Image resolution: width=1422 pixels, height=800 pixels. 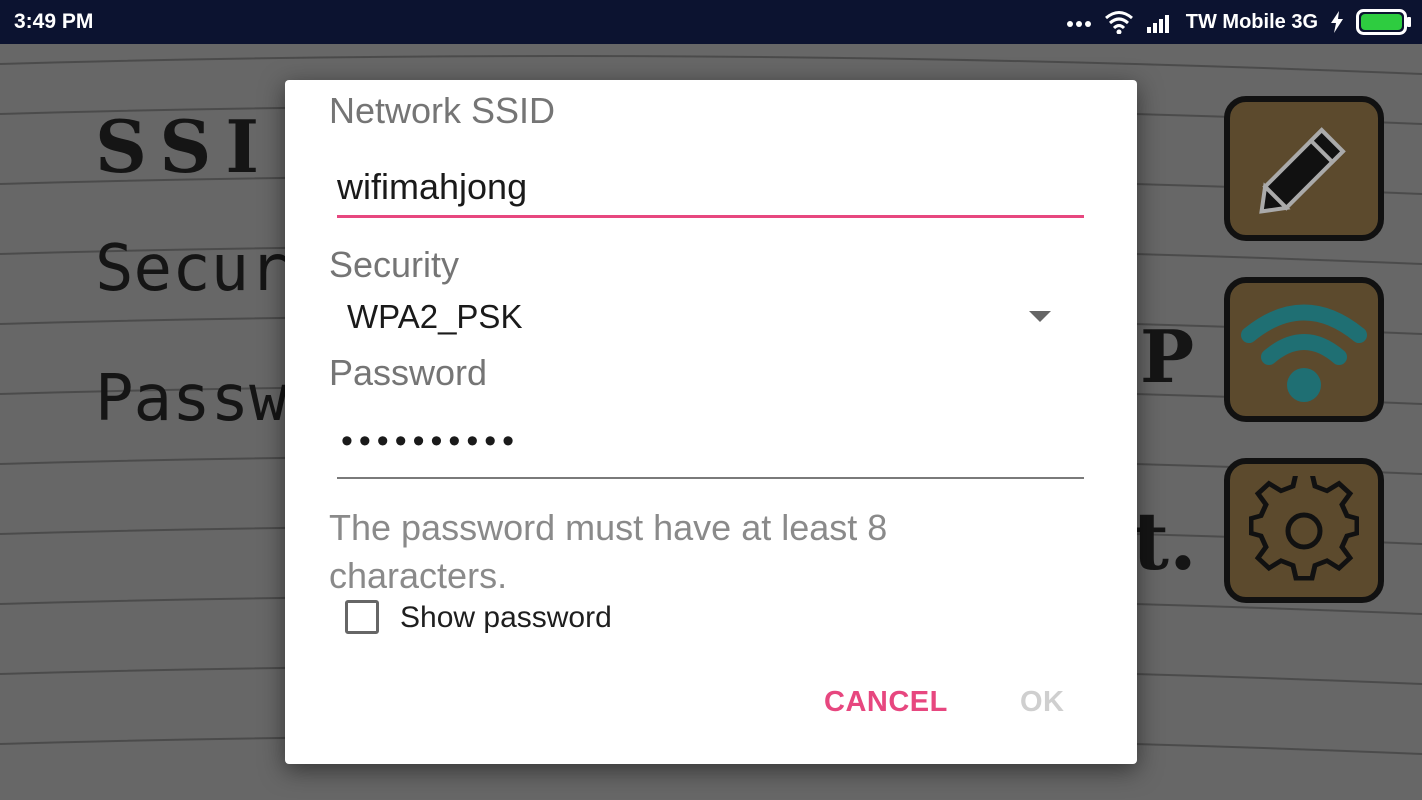 What do you see at coordinates (710, 216) in the screenshot?
I see `ssid-input-underline` at bounding box center [710, 216].